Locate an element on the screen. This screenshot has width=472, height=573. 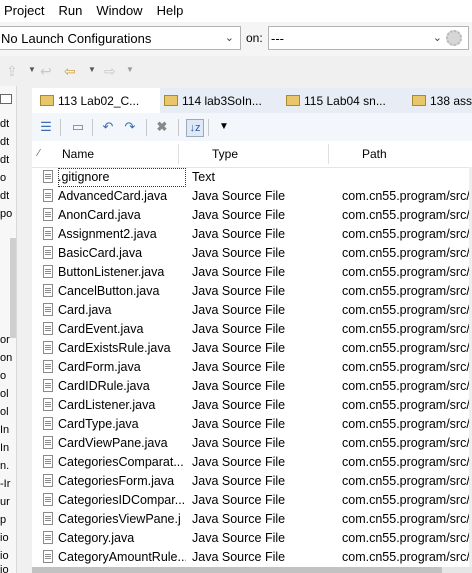
menu-help: Help is located at coordinates (170, 11).